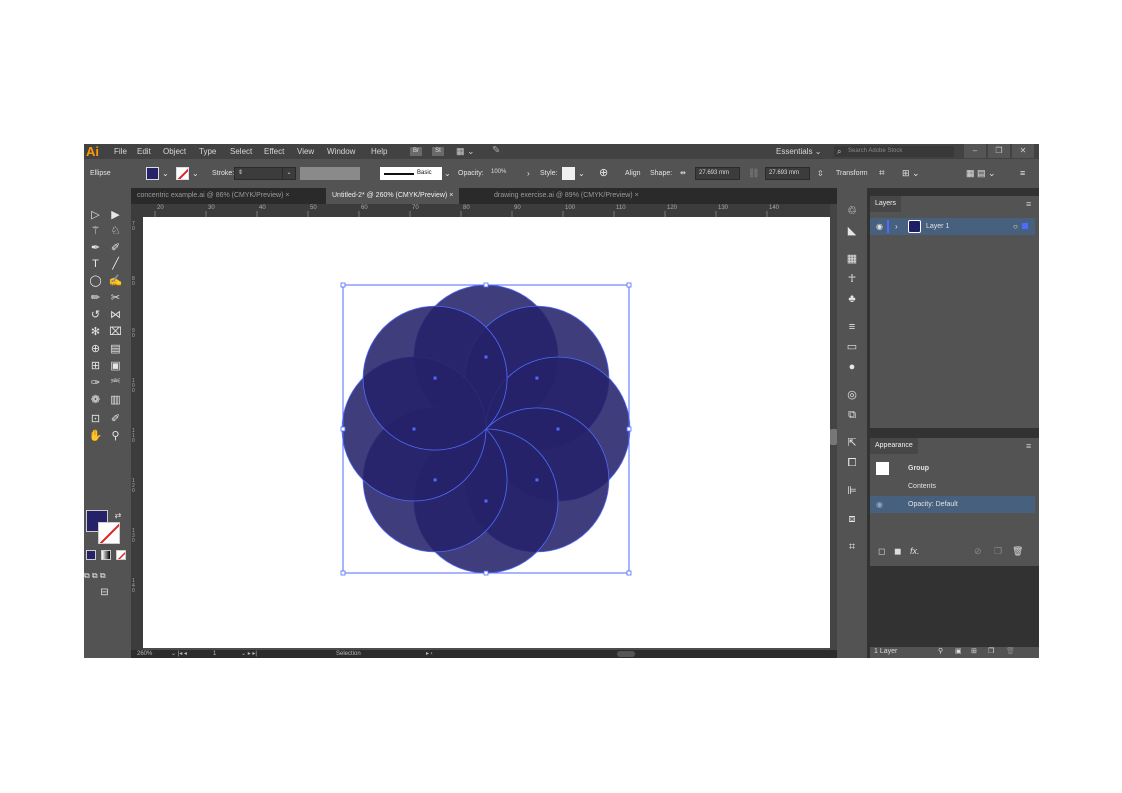 The height and width of the screenshot is (793, 1122). What do you see at coordinates (886, 204) in the screenshot?
I see `layers-tab: Layers` at bounding box center [886, 204].